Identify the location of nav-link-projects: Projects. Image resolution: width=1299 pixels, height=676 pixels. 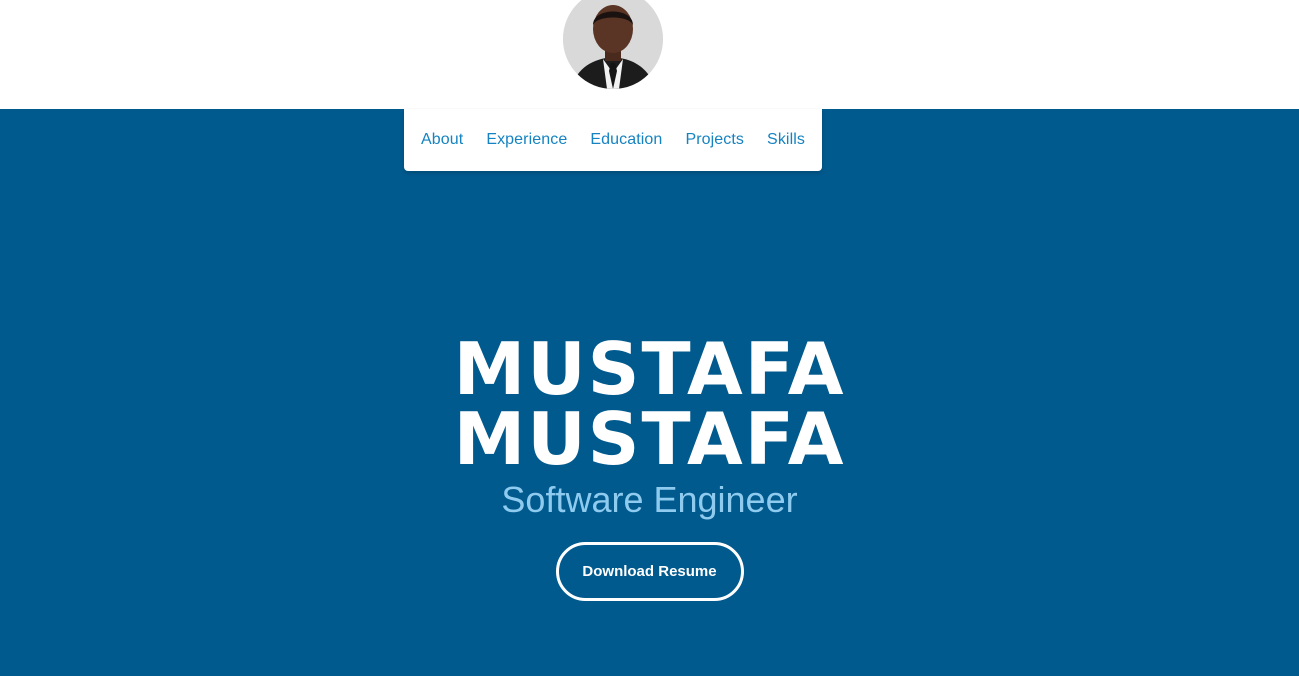
(714, 140).